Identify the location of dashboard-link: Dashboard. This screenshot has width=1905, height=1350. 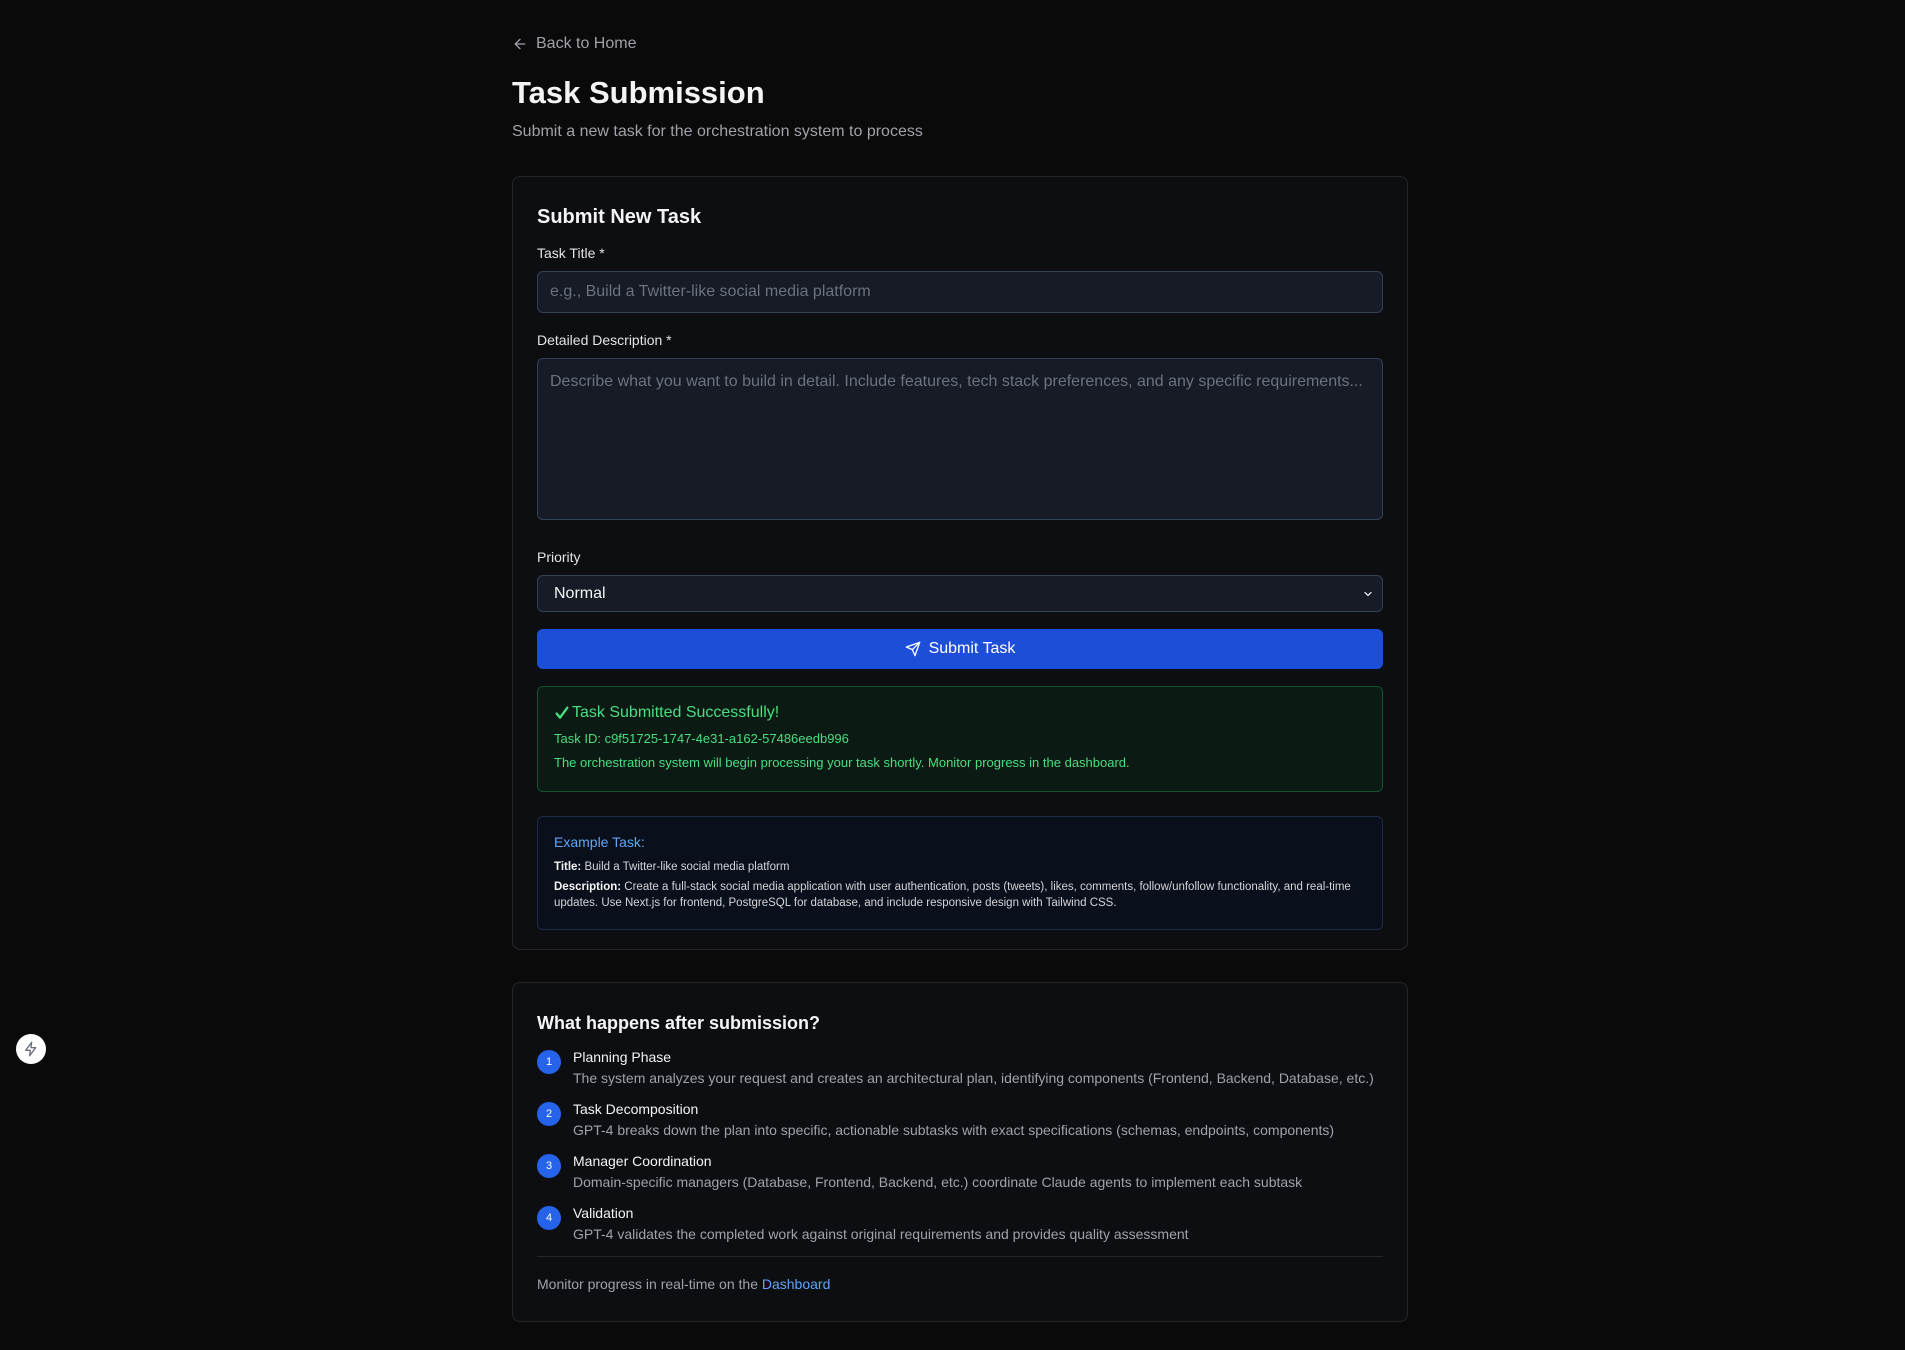
(796, 1284).